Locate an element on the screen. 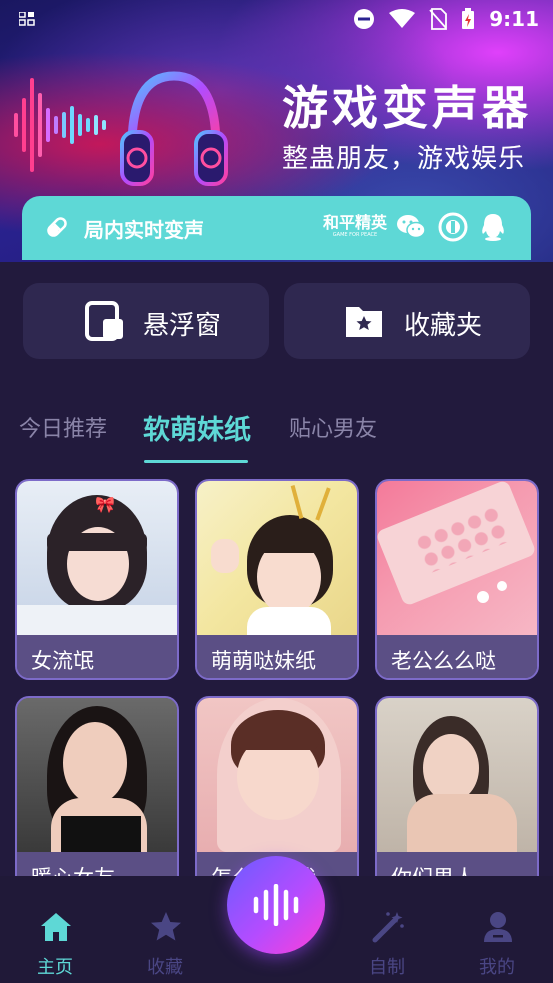  voice-card: 老公么么哒 is located at coordinates (457, 579).